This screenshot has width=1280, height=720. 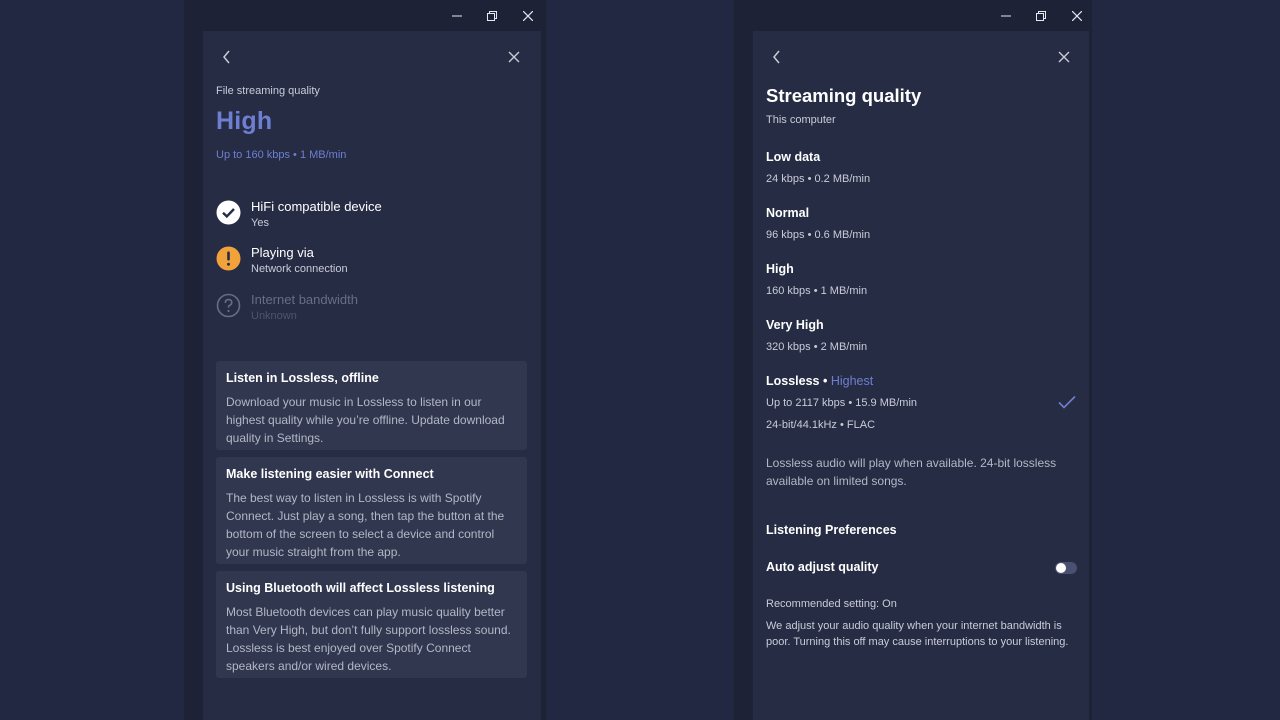 I want to click on option-name: Low data, so click(x=793, y=157).